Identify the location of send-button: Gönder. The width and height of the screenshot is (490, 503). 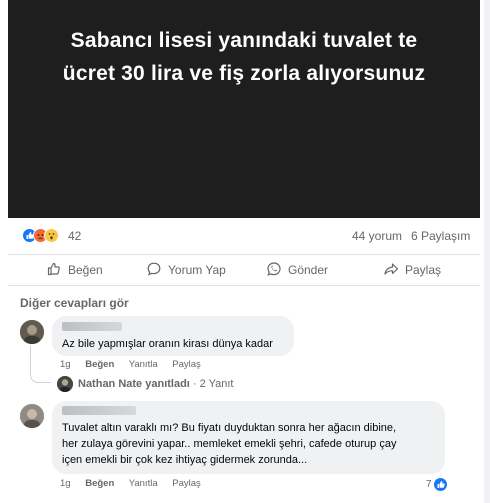
(297, 270).